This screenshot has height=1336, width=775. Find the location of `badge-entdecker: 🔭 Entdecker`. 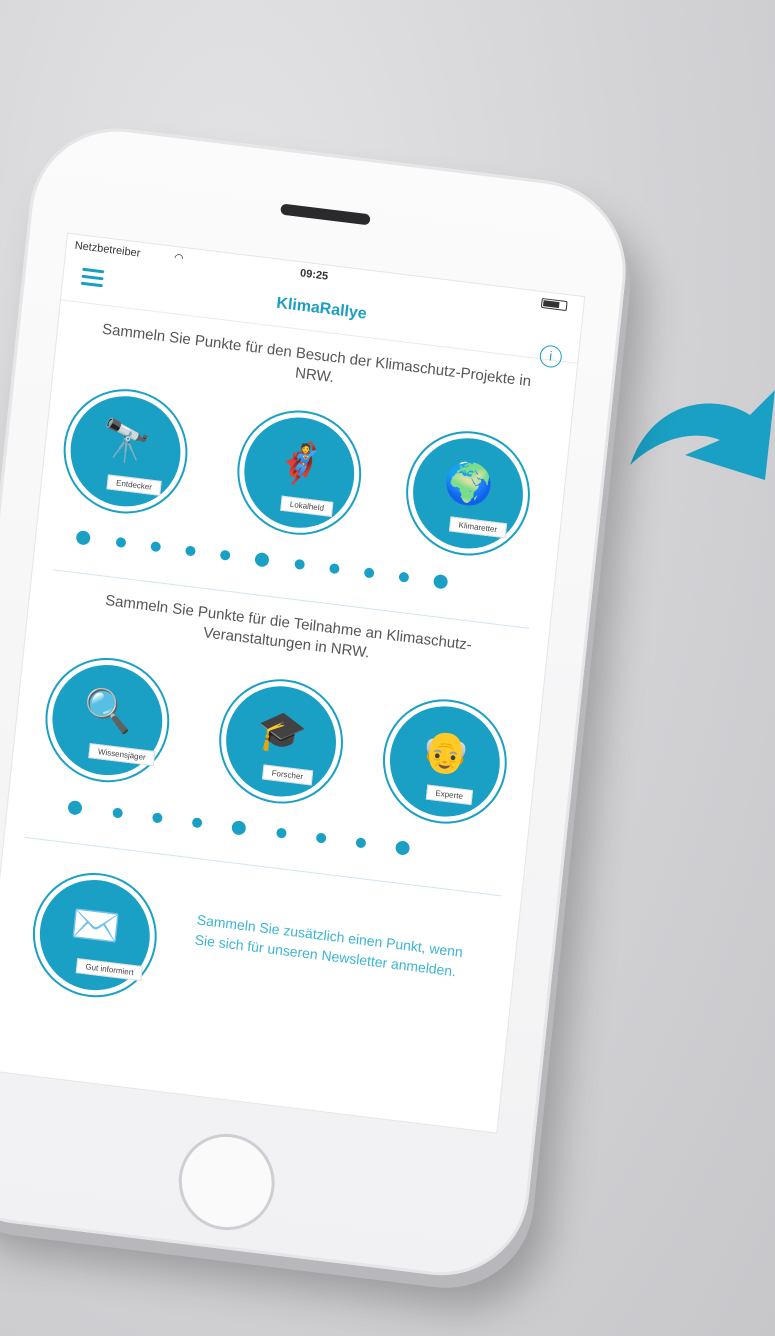

badge-entdecker: 🔭 Entdecker is located at coordinates (125, 451).